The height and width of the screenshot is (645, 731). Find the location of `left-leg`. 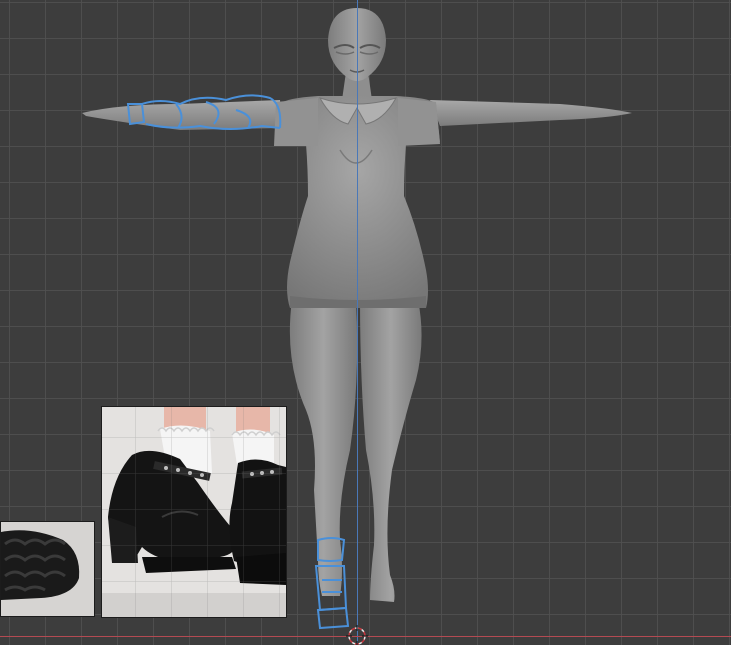

left-leg is located at coordinates (323, 448).